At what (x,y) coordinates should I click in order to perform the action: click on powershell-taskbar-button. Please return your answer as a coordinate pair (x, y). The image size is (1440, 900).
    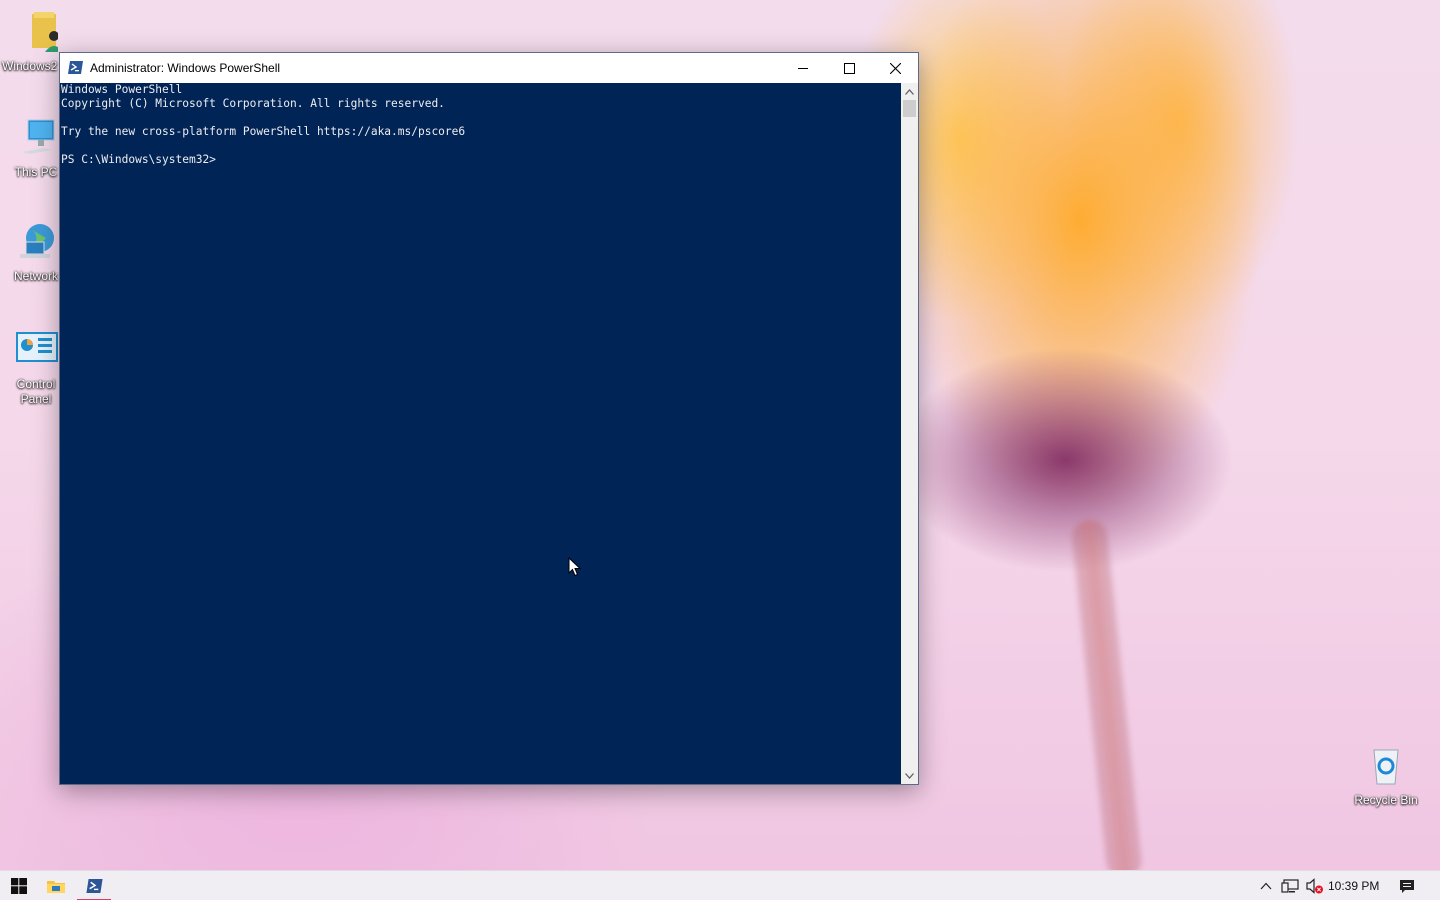
    Looking at the image, I should click on (94, 885).